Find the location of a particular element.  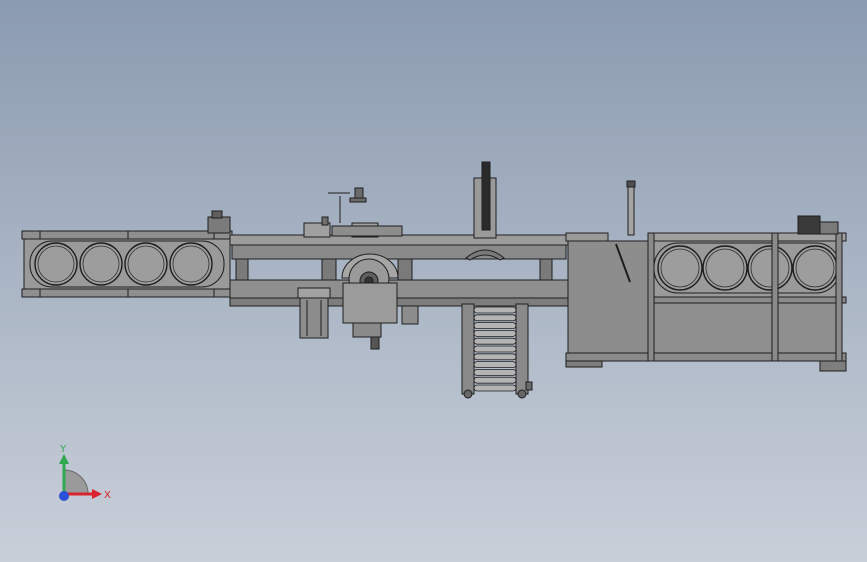

side-cylinder is located at coordinates (410, 315).